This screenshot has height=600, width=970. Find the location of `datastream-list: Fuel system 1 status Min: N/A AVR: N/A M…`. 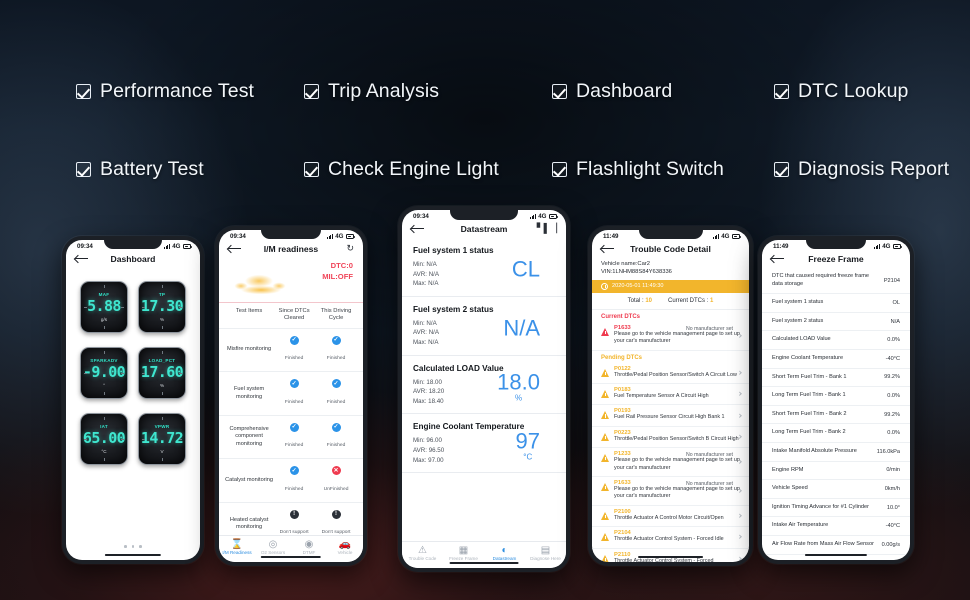

datastream-list: Fuel system 1 status Min: N/A AVR: N/A M… is located at coordinates (484, 389).